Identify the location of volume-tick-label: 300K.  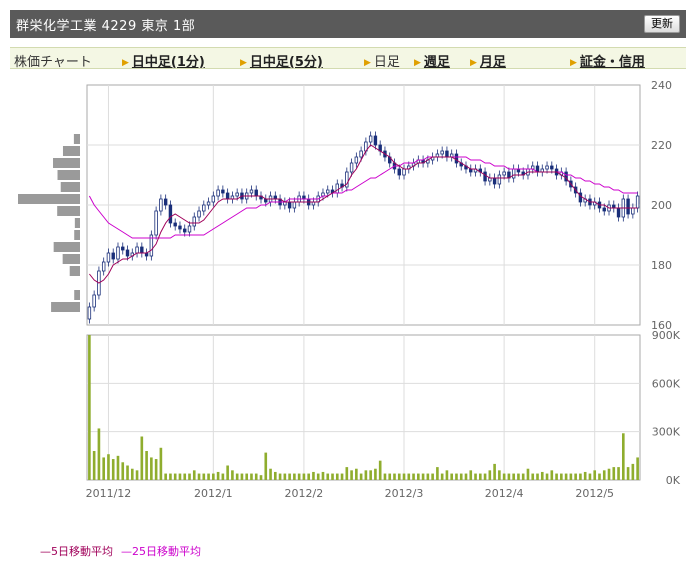
(666, 432).